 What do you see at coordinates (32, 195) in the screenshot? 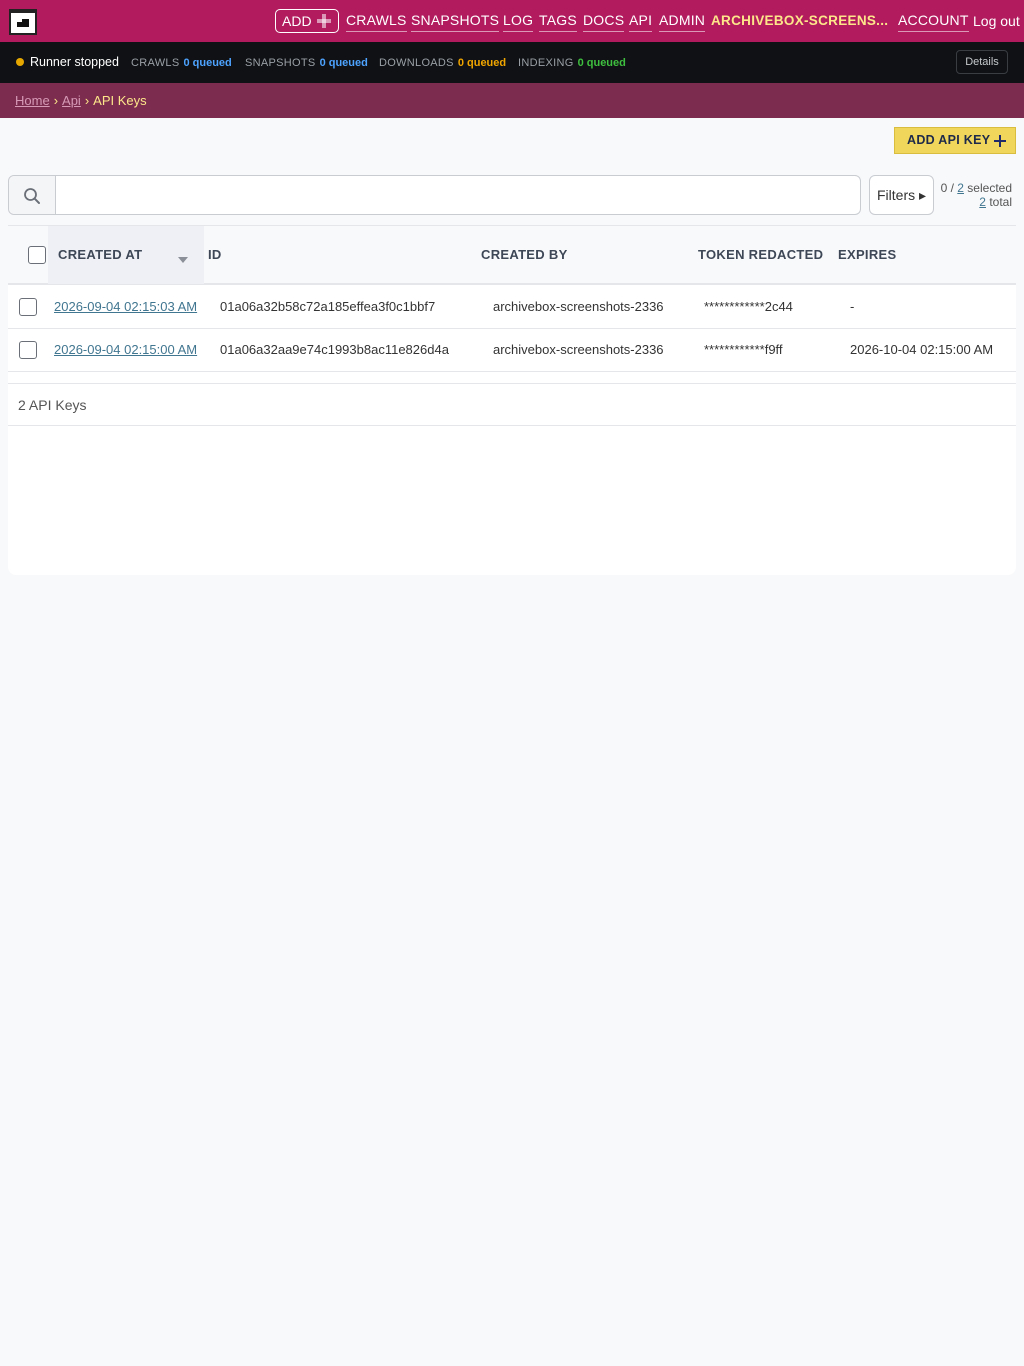
I see `search-icon` at bounding box center [32, 195].